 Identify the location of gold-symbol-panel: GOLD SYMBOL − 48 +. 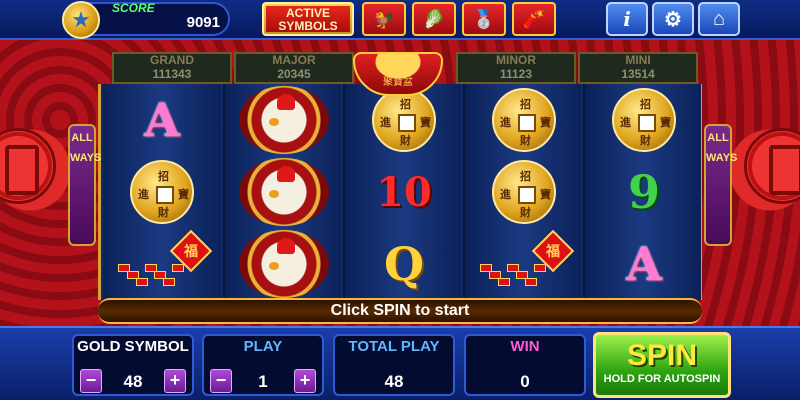
(133, 365).